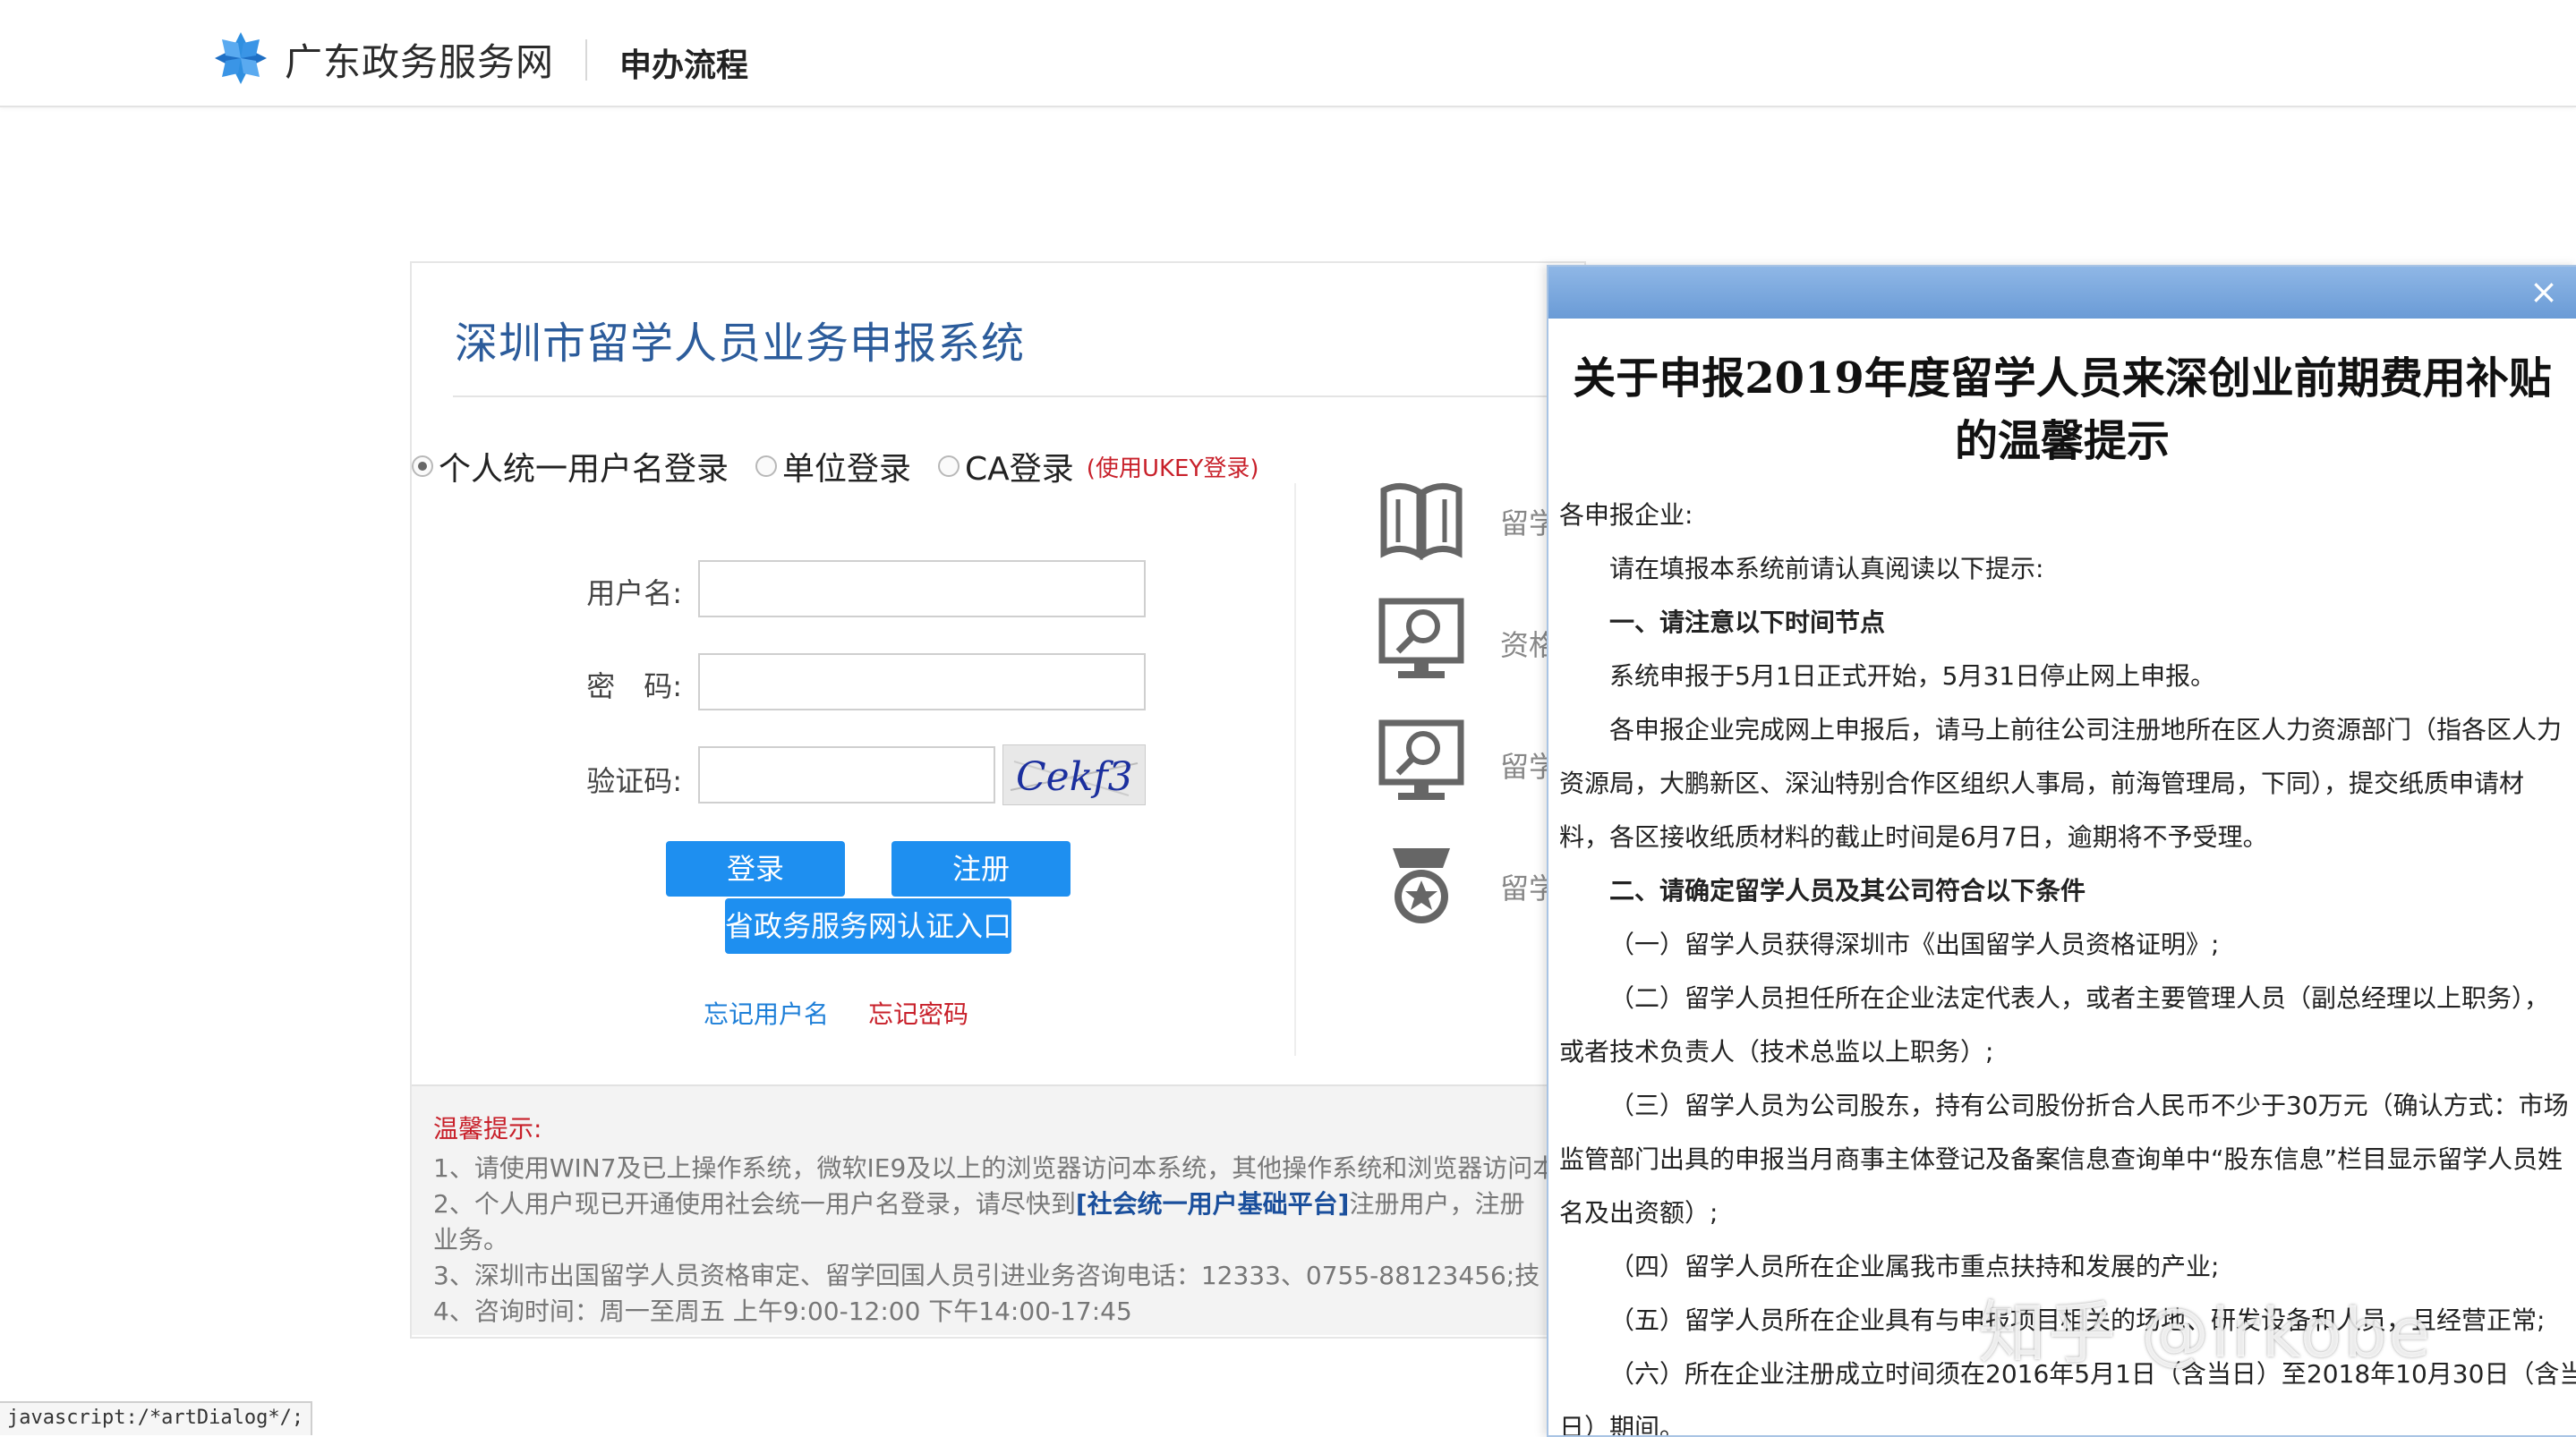 Image resolution: width=2576 pixels, height=1437 pixels. Describe the element at coordinates (766, 466) in the screenshot. I see `radio-unit` at that location.